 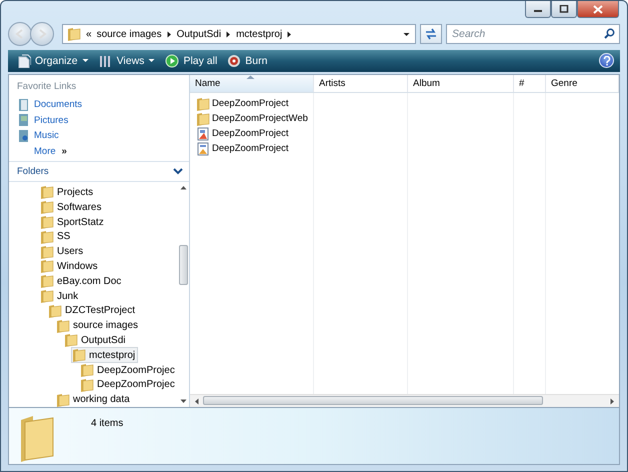 What do you see at coordinates (361, 83) in the screenshot?
I see `column-header: Artists` at bounding box center [361, 83].